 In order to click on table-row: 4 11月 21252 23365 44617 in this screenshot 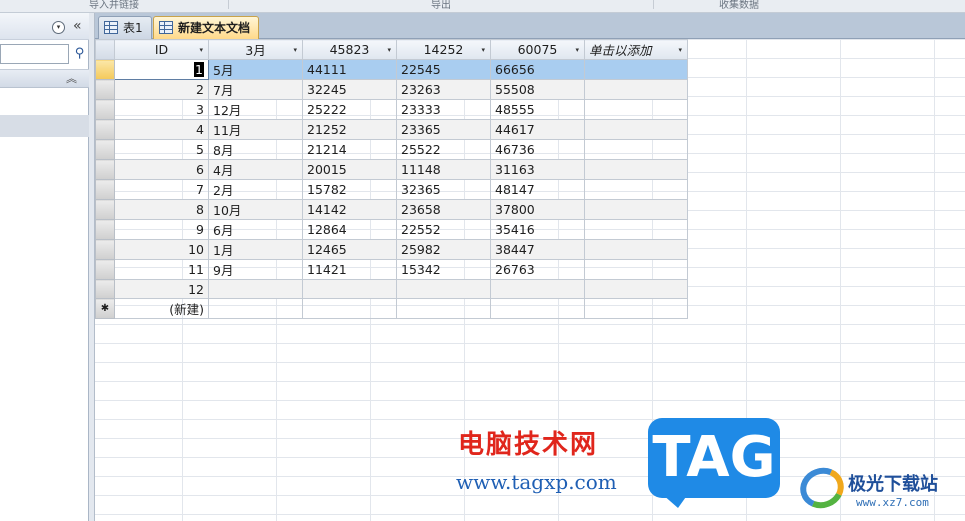, I will do `click(391, 129)`.